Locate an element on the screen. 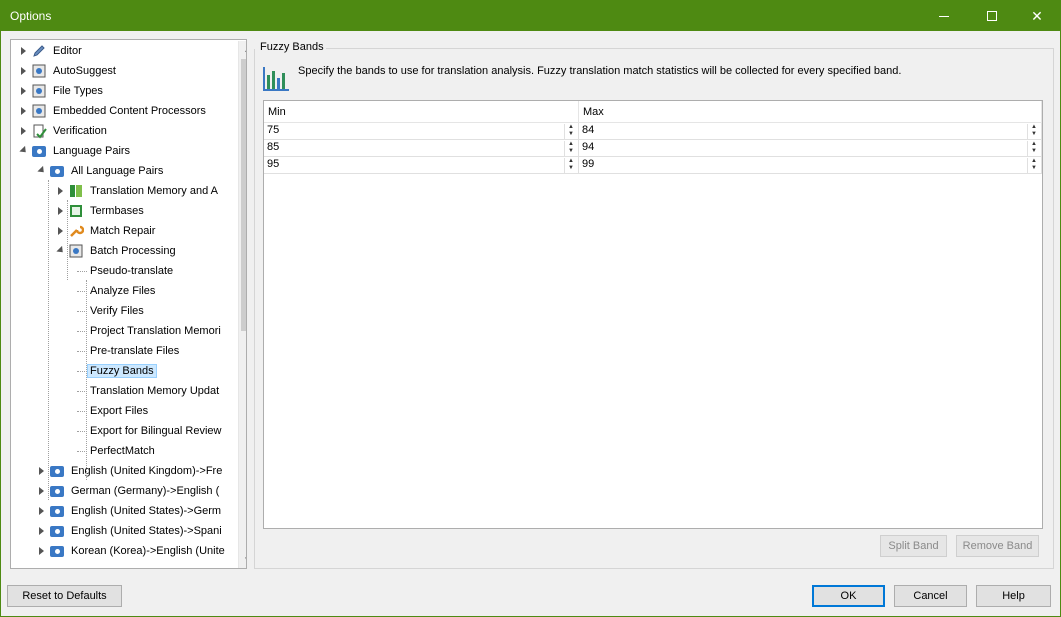  tree-item: Project Translation Memori is located at coordinates (155, 331).